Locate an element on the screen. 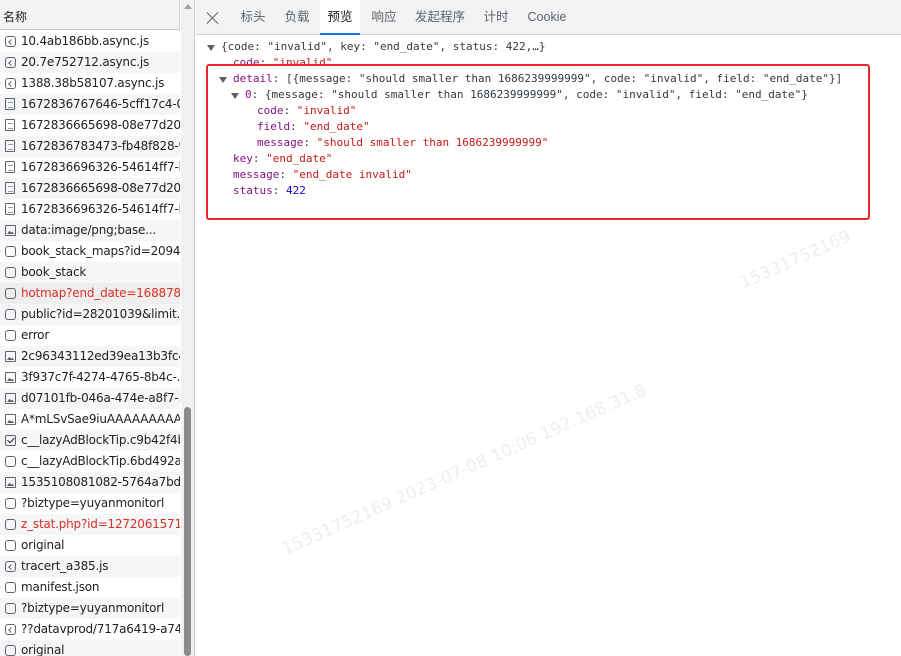 The image size is (901, 656). expand-root-triangle-icon is located at coordinates (211, 48).